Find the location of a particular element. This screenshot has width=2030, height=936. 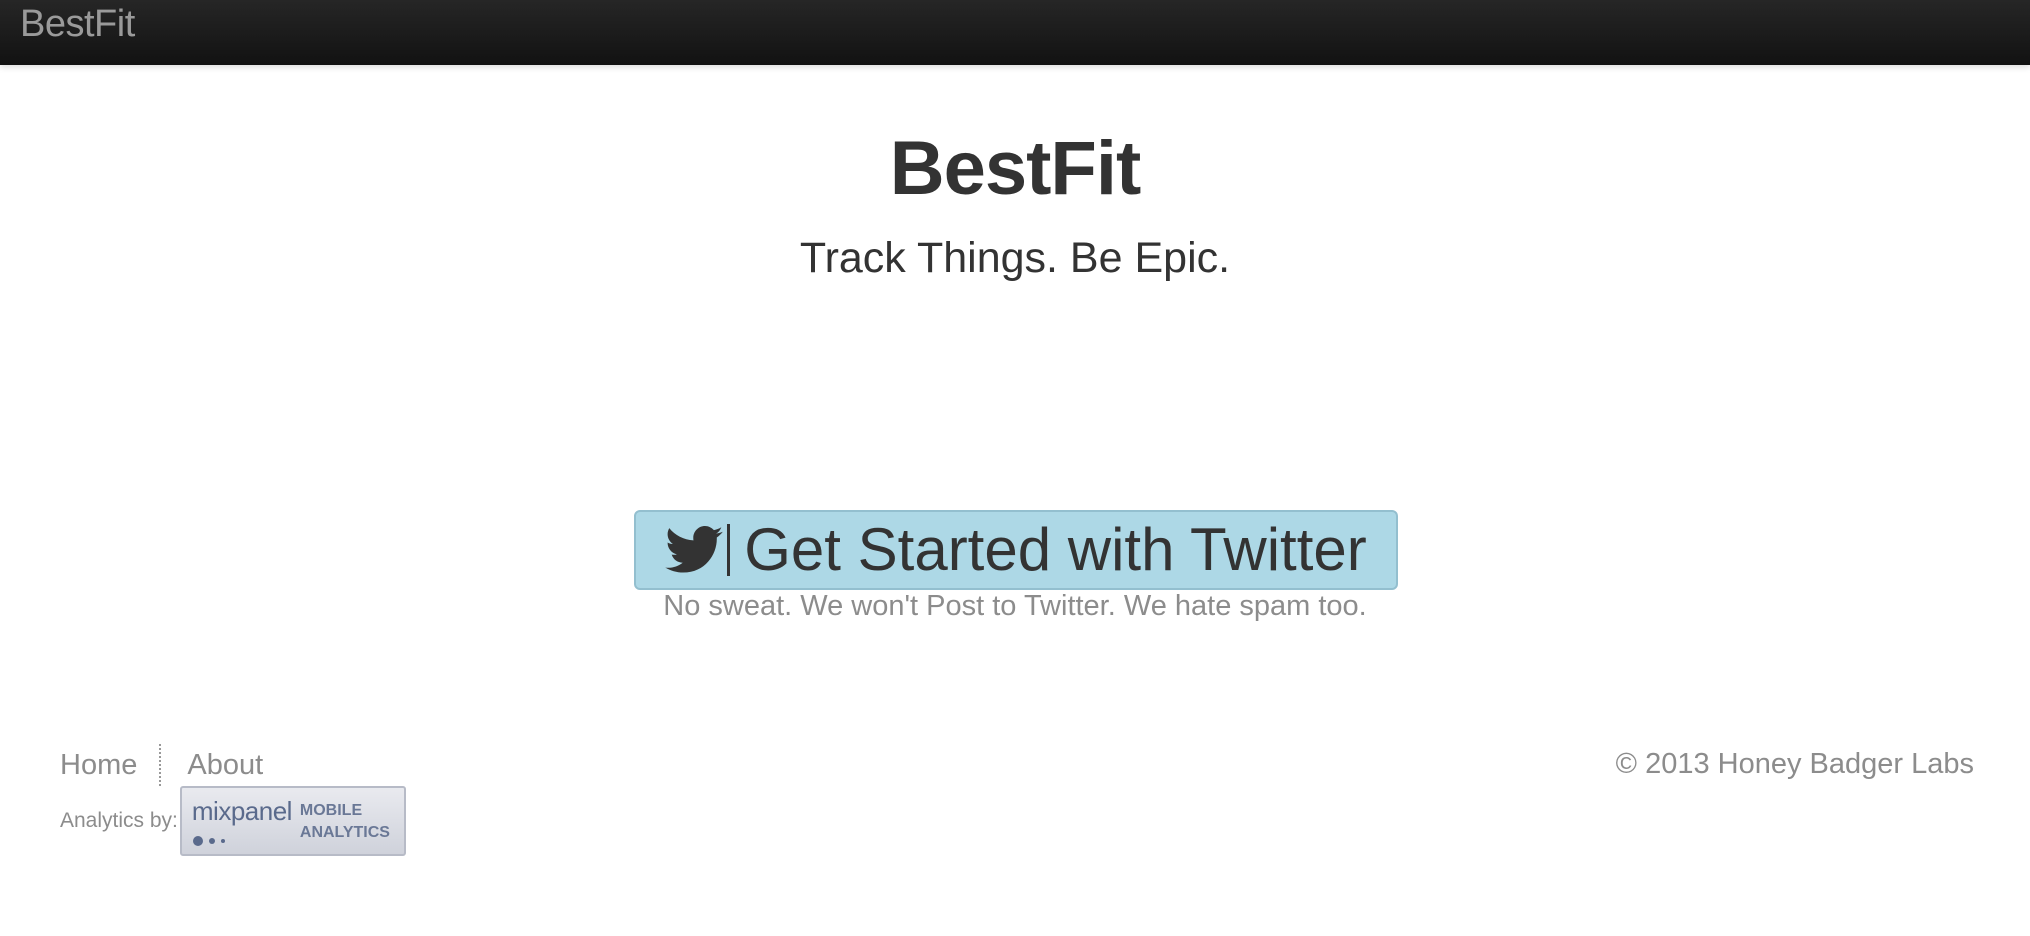

nav-divider is located at coordinates (160, 765).